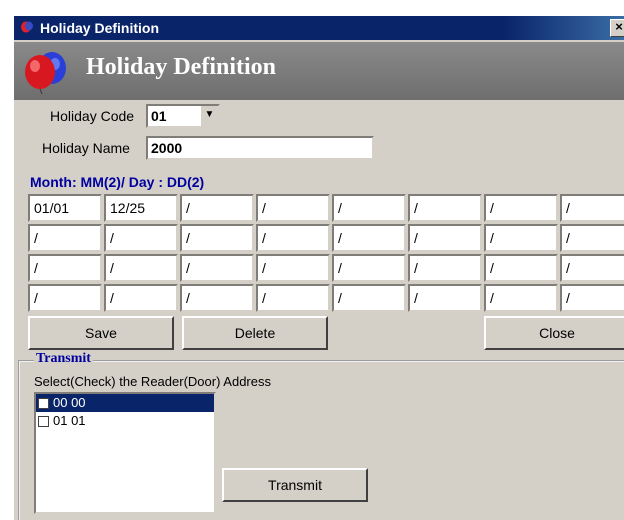 The height and width of the screenshot is (520, 624). What do you see at coordinates (152, 381) in the screenshot?
I see `reader-address-instruction: Select(Check) the Reader(Door) Address` at bounding box center [152, 381].